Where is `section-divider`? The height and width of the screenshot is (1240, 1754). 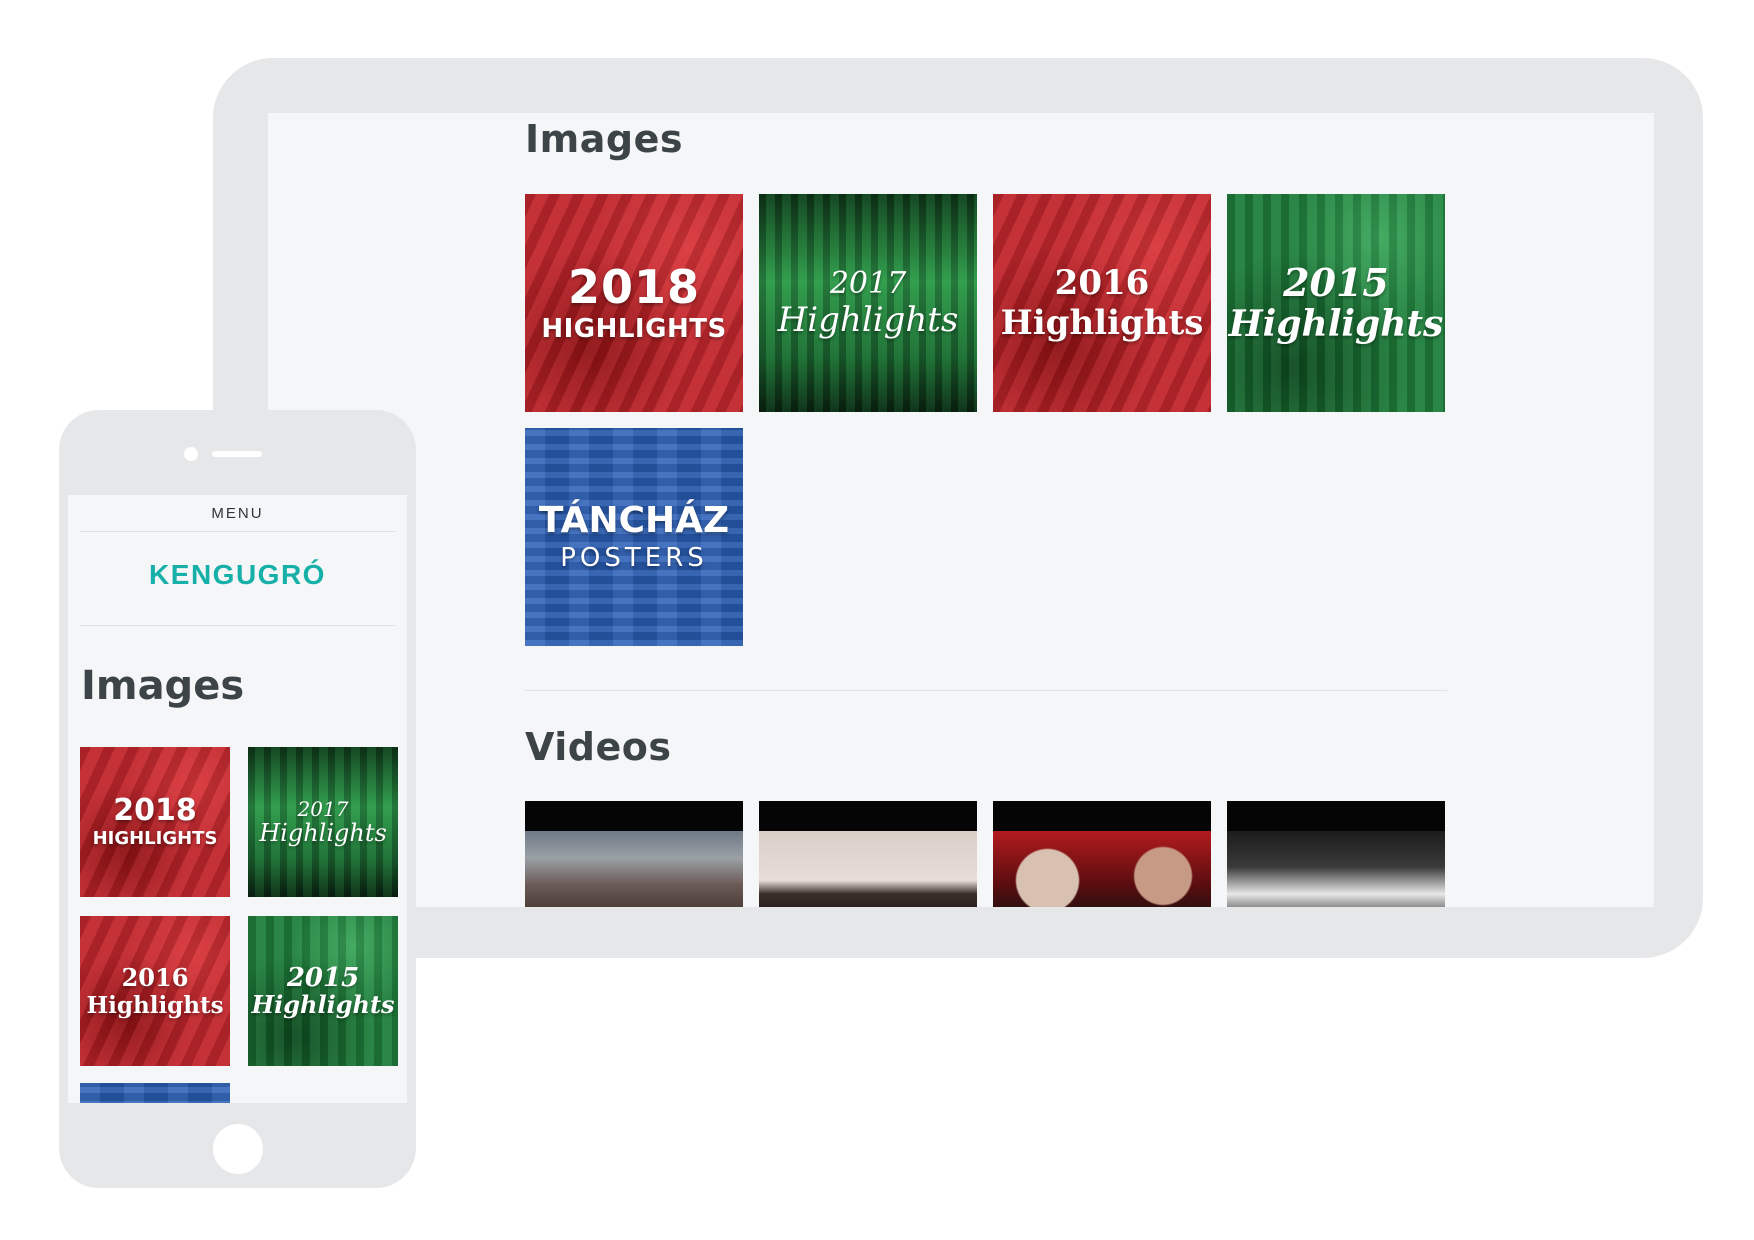 section-divider is located at coordinates (986, 690).